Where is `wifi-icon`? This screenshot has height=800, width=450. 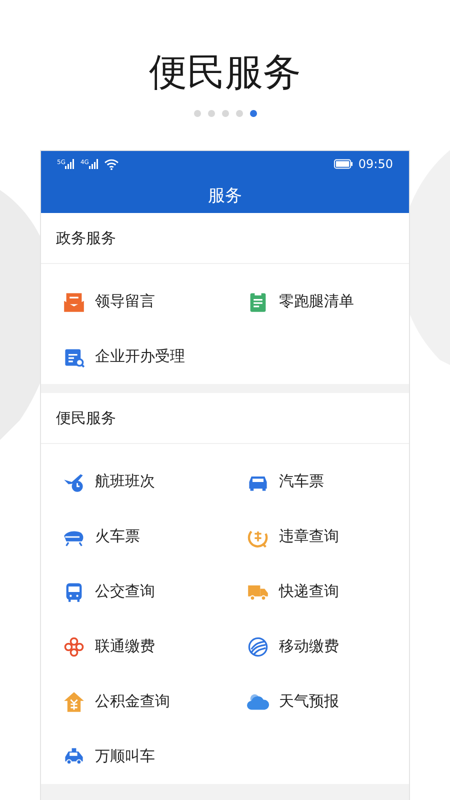
wifi-icon is located at coordinates (111, 164).